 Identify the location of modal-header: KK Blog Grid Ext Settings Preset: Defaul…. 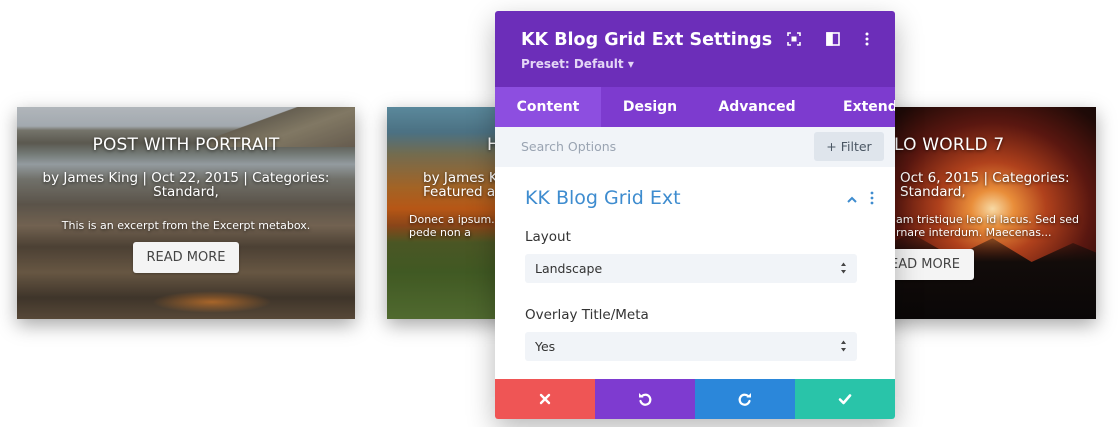
(695, 49).